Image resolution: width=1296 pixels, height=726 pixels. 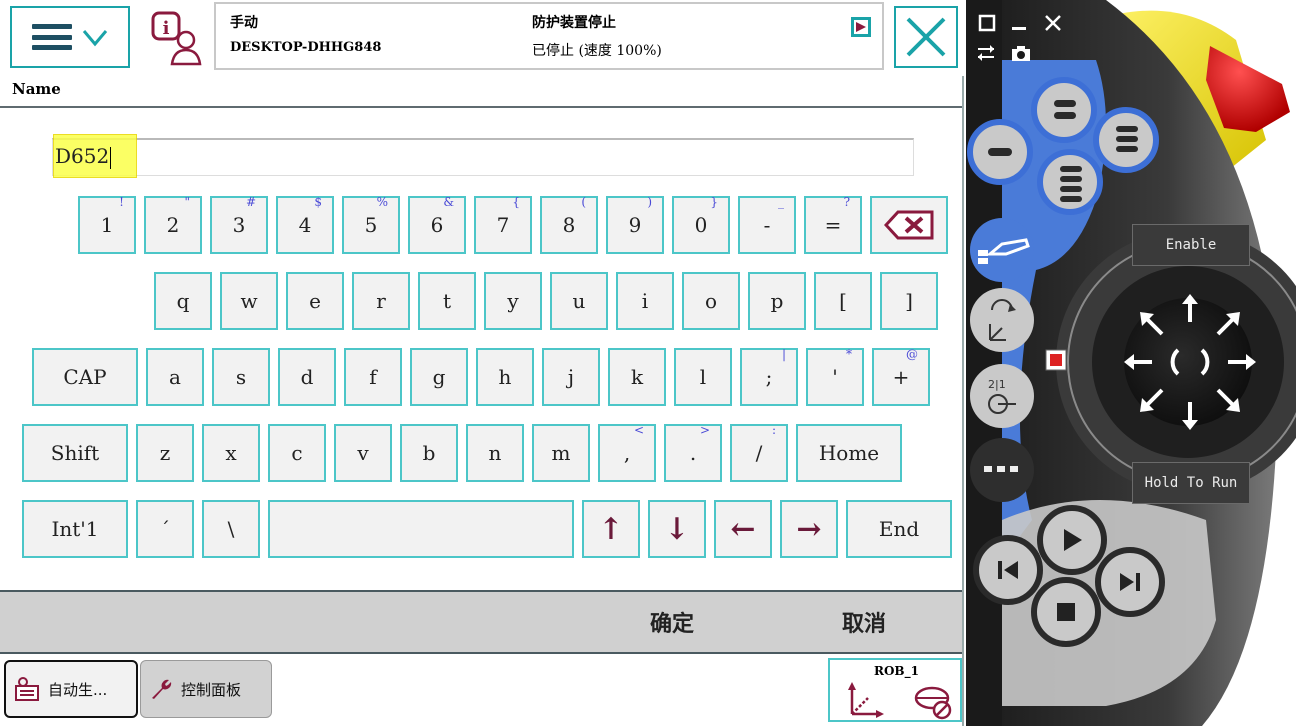 I want to click on key-6: n, so click(x=495, y=453).